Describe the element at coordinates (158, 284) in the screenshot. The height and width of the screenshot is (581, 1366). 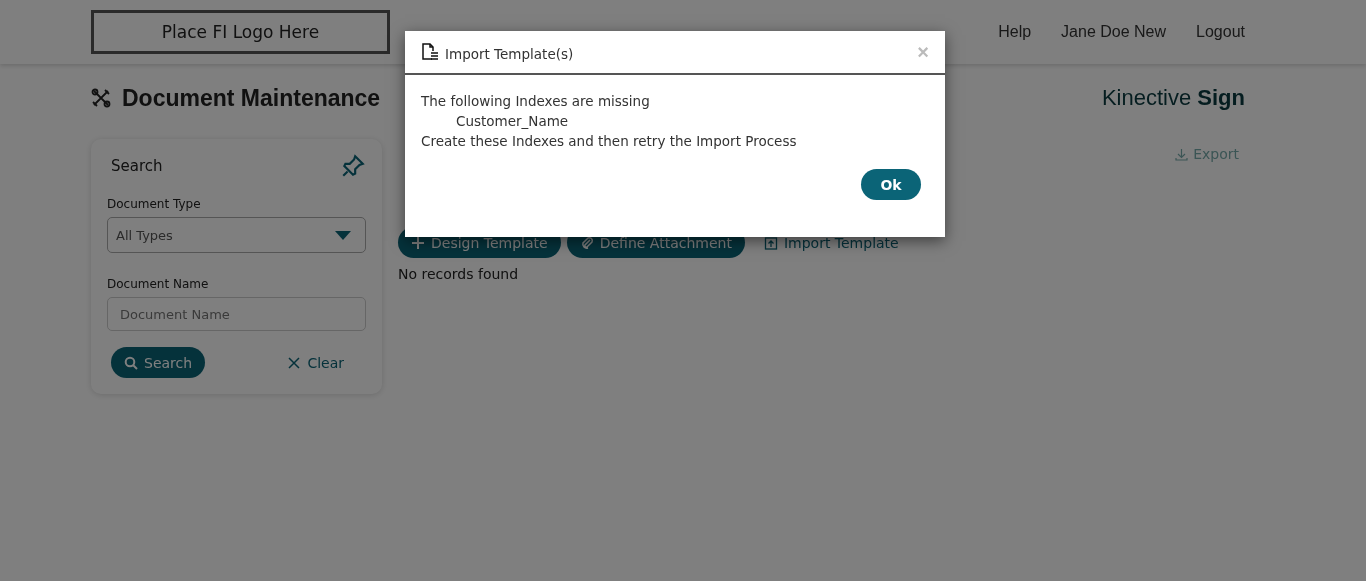
I see `field-label: Document Name` at that location.